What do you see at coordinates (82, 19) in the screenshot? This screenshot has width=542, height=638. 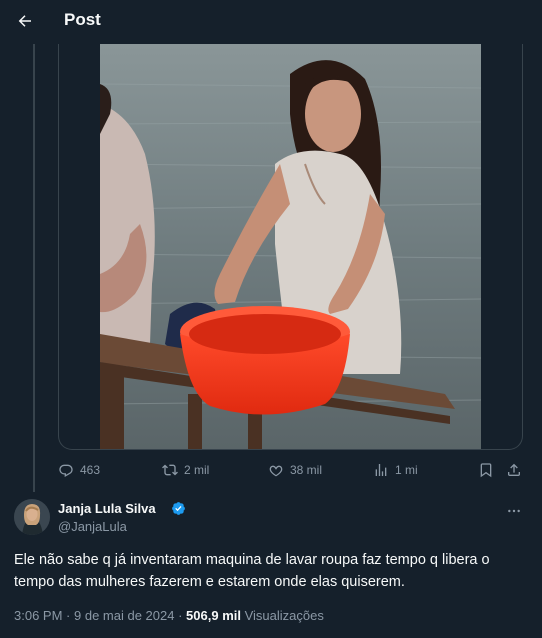 I see `page-title: Post` at bounding box center [82, 19].